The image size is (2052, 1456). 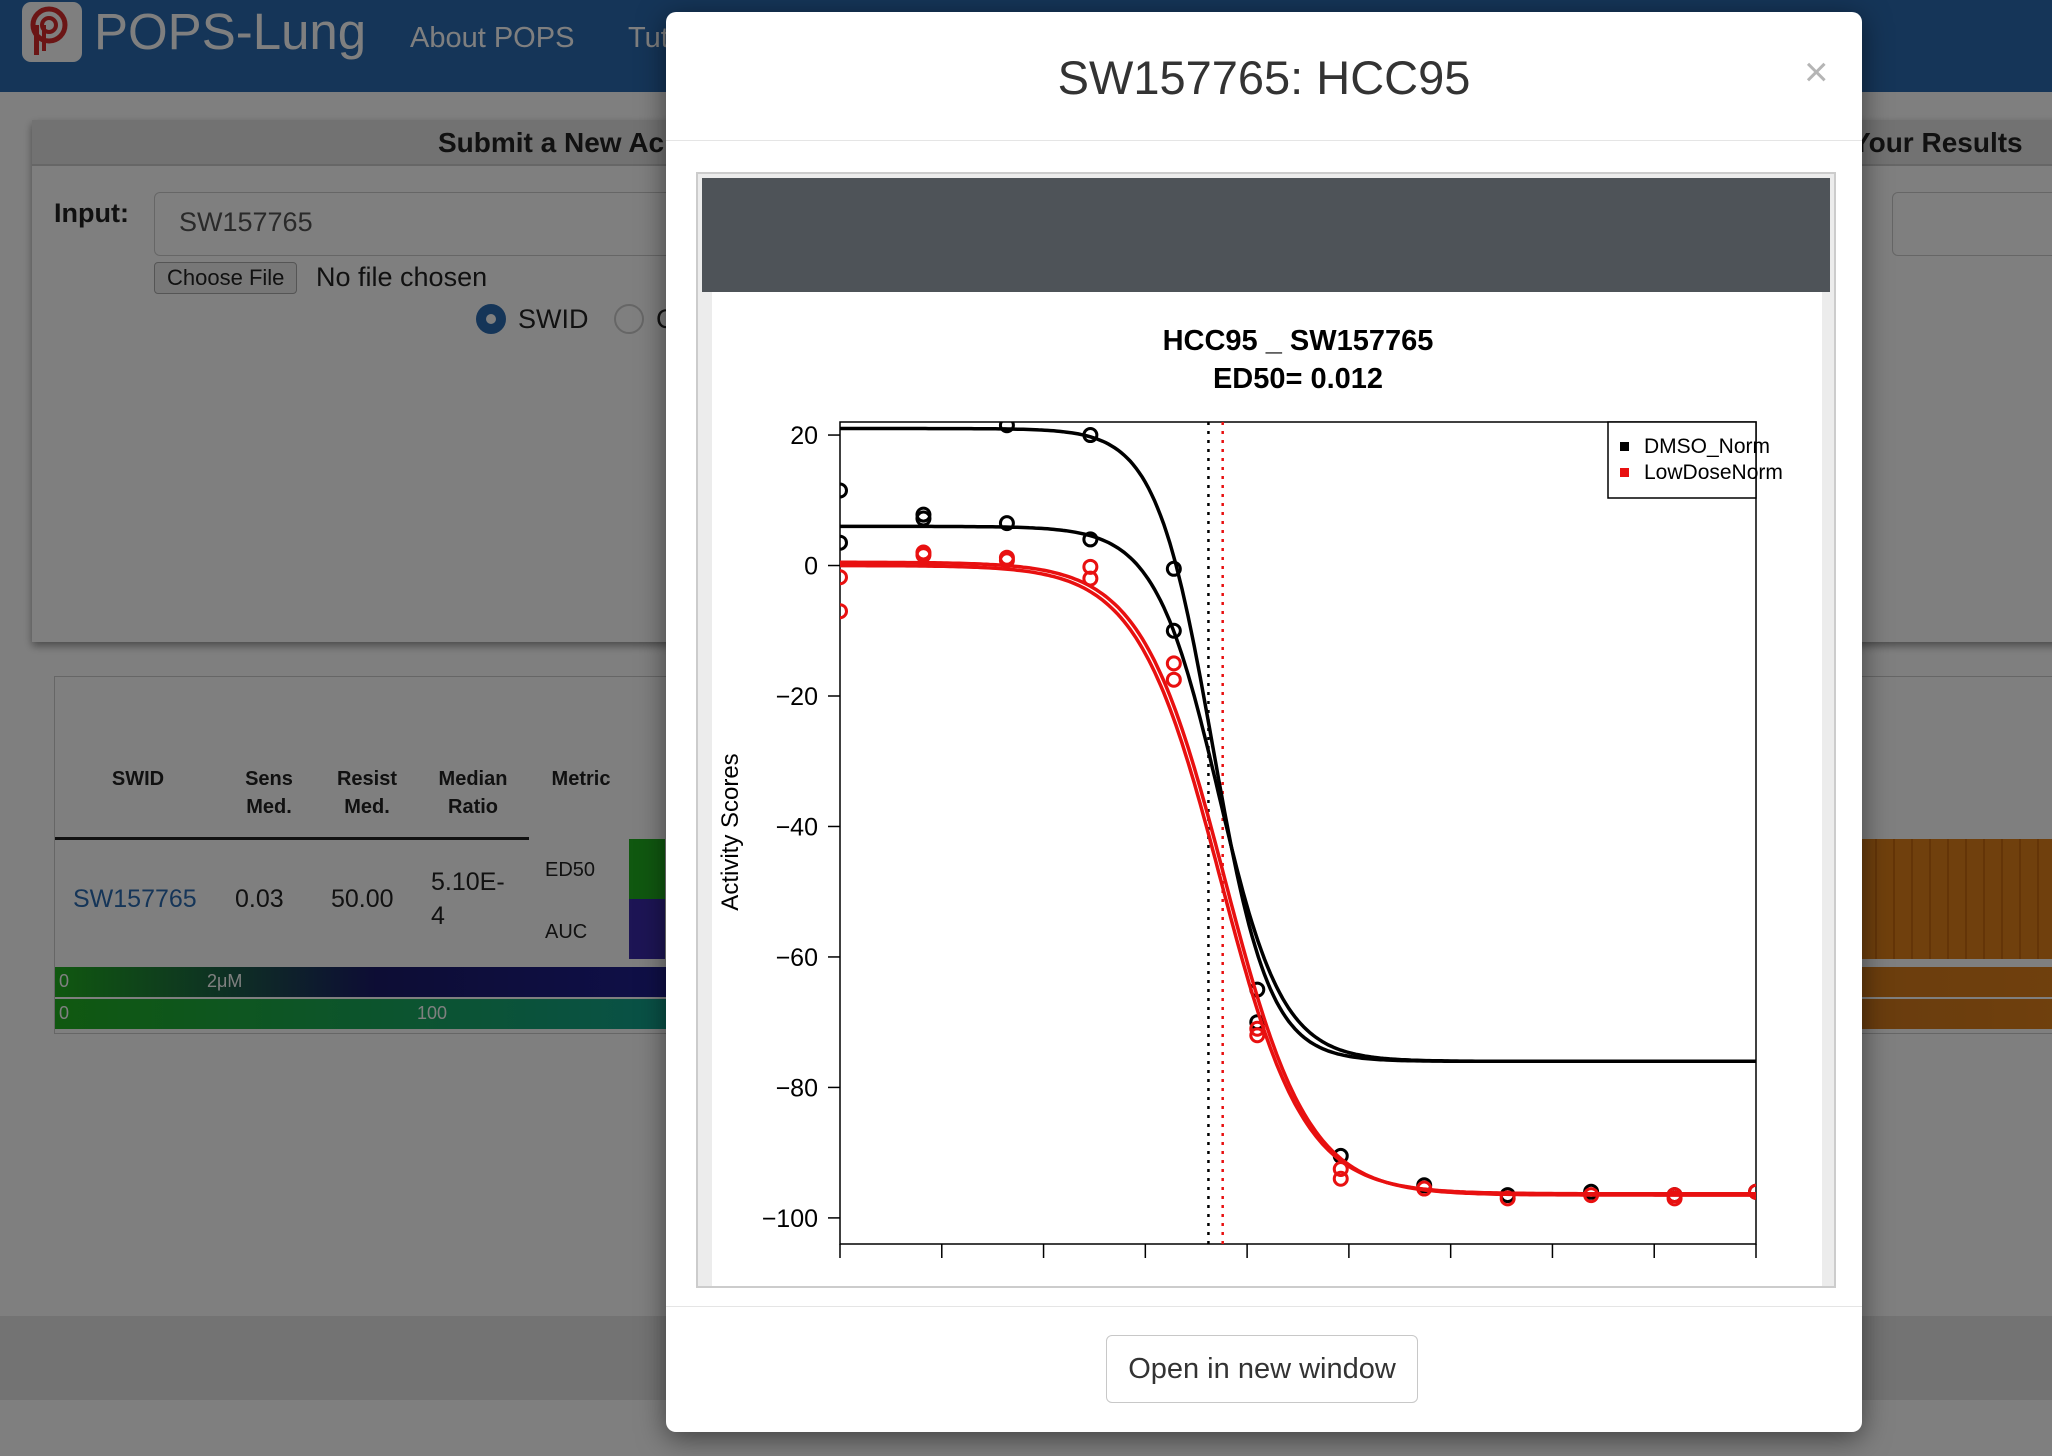 I want to click on close-icon: ×, so click(x=1816, y=72).